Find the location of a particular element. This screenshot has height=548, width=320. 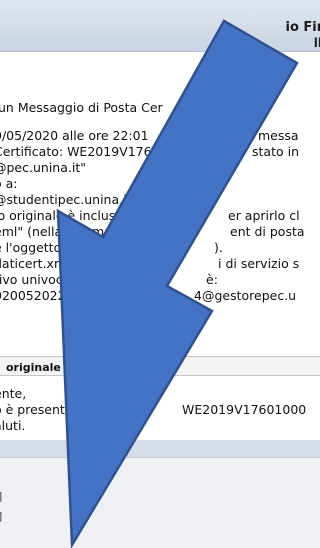

date-line-end: messa is located at coordinates (278, 135).